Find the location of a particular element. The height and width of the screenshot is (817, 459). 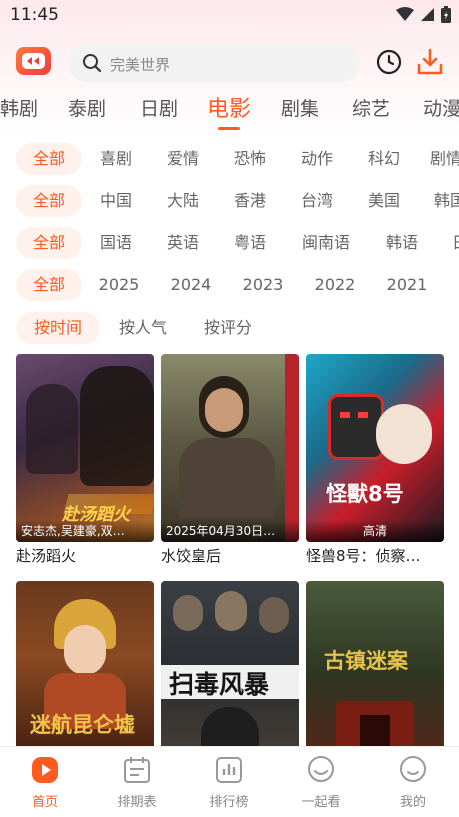

poster-title-art: 怪獸8号 is located at coordinates (365, 494).